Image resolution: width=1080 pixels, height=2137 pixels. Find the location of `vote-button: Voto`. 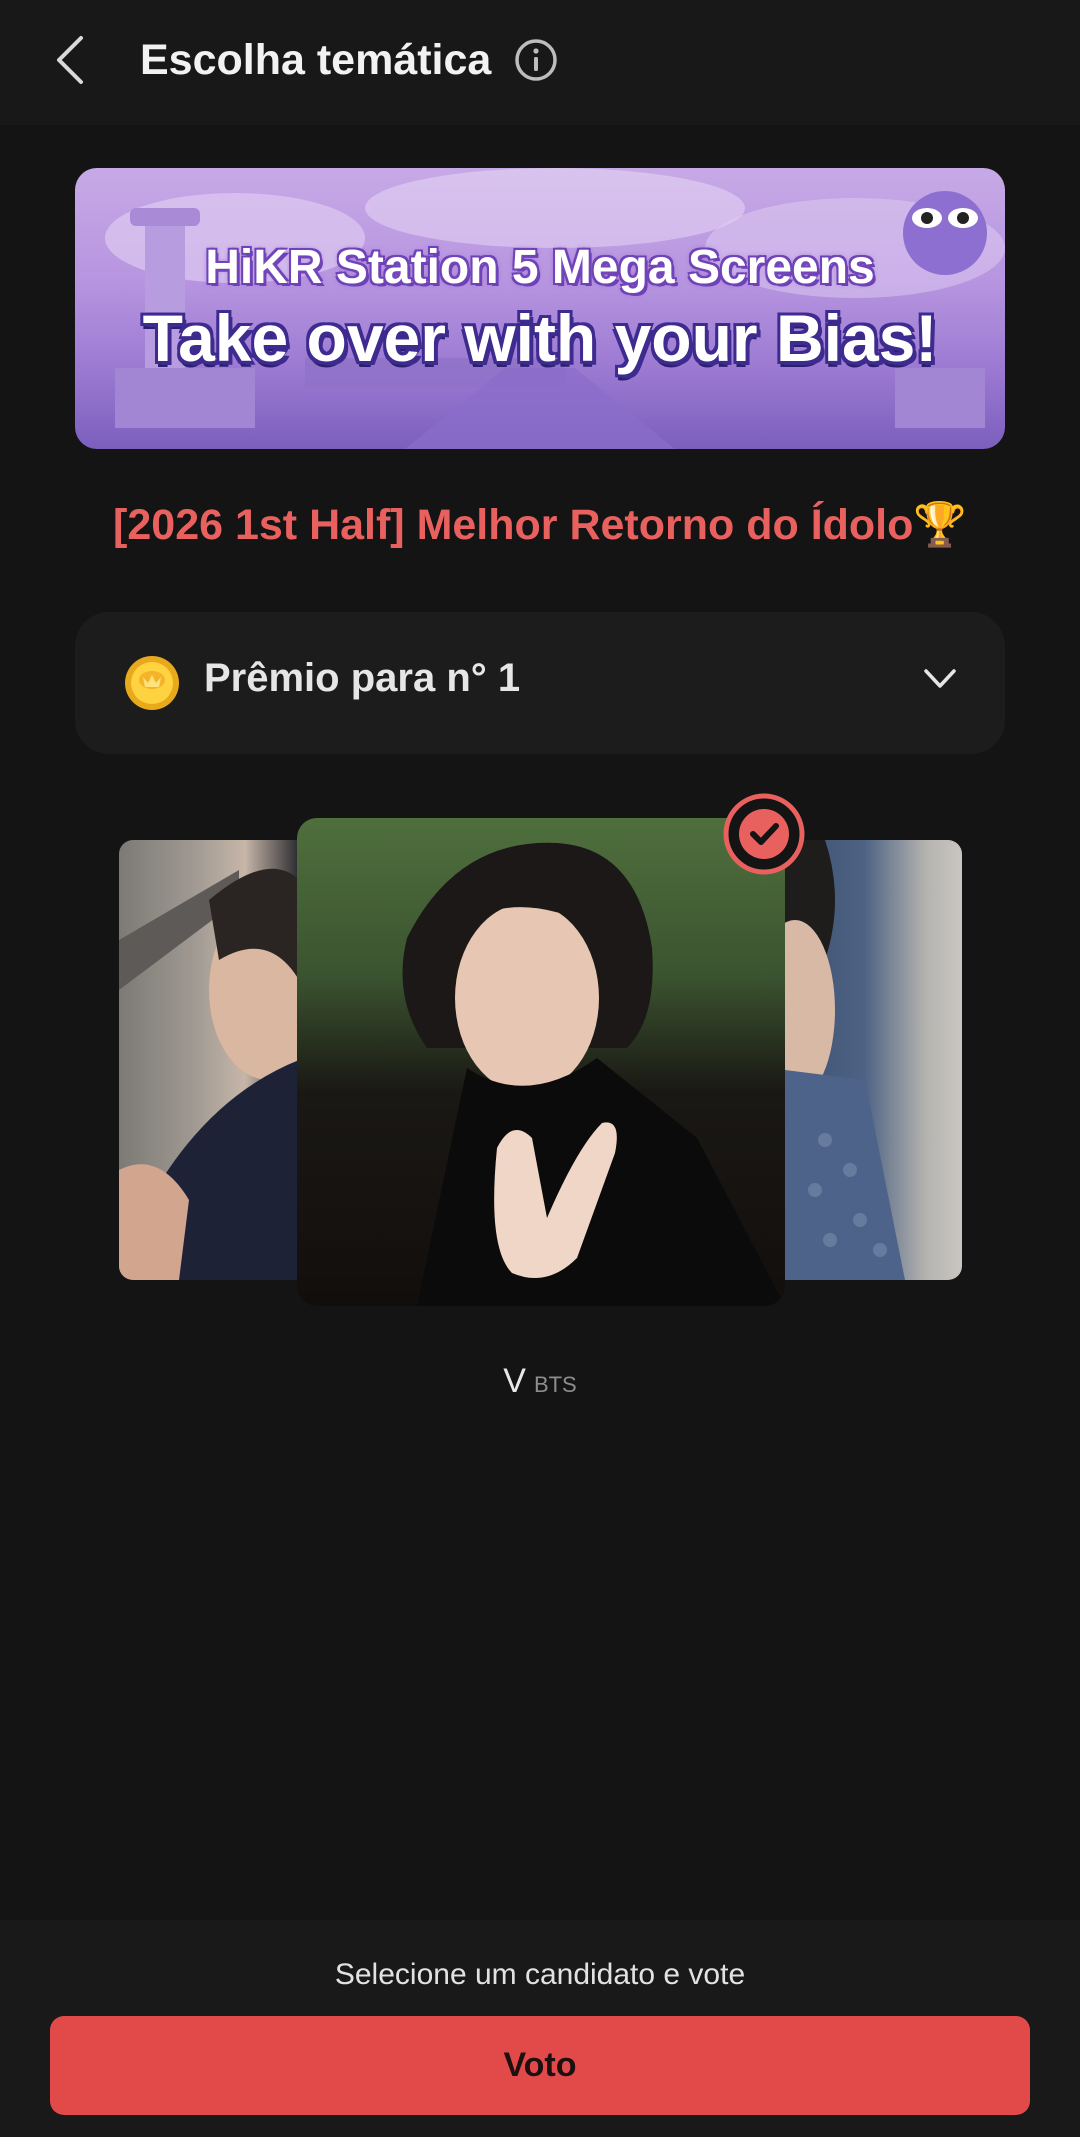

vote-button: Voto is located at coordinates (540, 2065).